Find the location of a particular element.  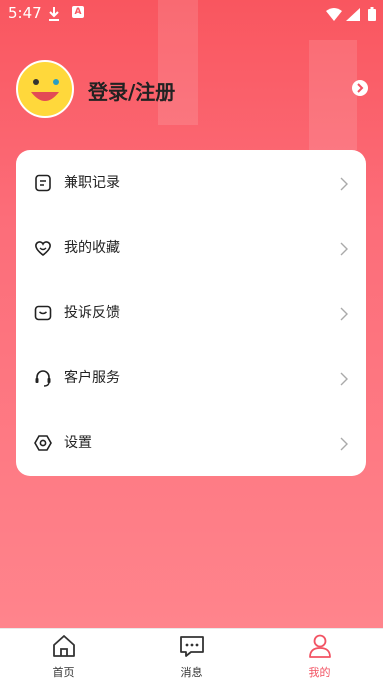

tab-mine: 我的 is located at coordinates (319, 656).